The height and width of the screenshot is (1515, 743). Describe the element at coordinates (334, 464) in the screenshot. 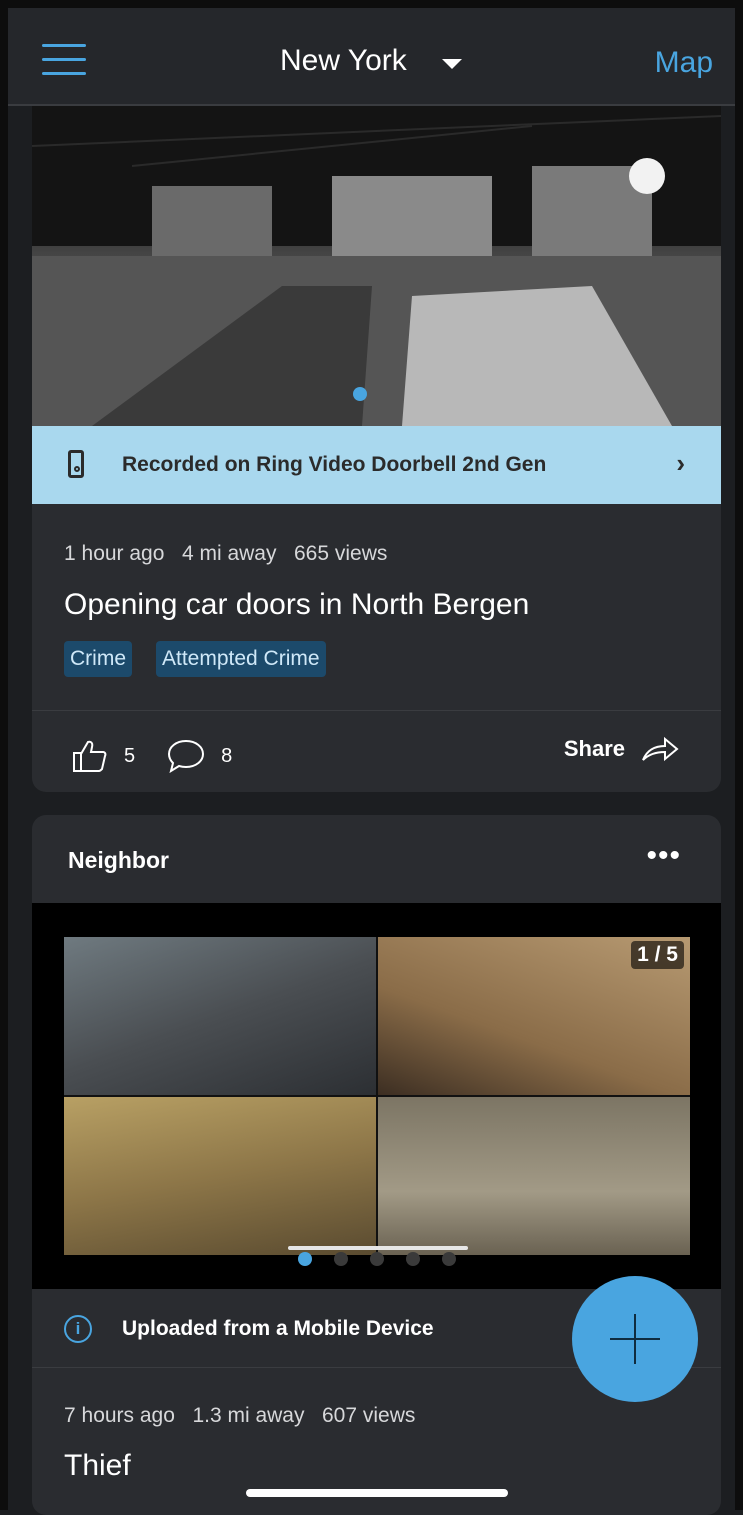

I see `device-label: Recorded on Ring Video Doorbell 2nd Gen` at that location.